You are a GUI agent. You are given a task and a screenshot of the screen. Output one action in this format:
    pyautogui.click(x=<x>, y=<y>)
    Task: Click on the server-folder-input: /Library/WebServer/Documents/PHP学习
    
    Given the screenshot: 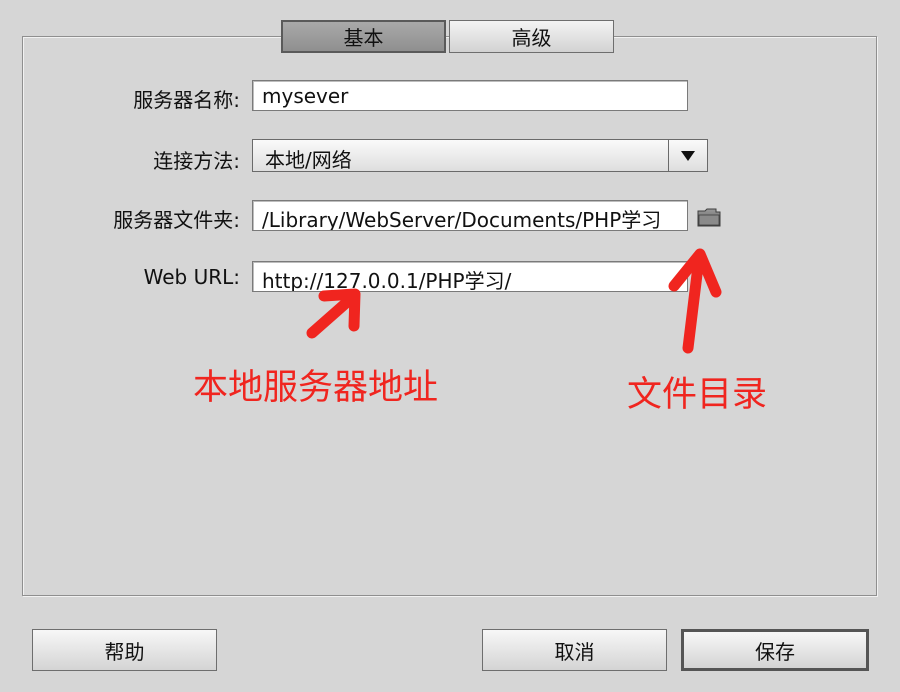 What is the action you would take?
    pyautogui.click(x=470, y=215)
    